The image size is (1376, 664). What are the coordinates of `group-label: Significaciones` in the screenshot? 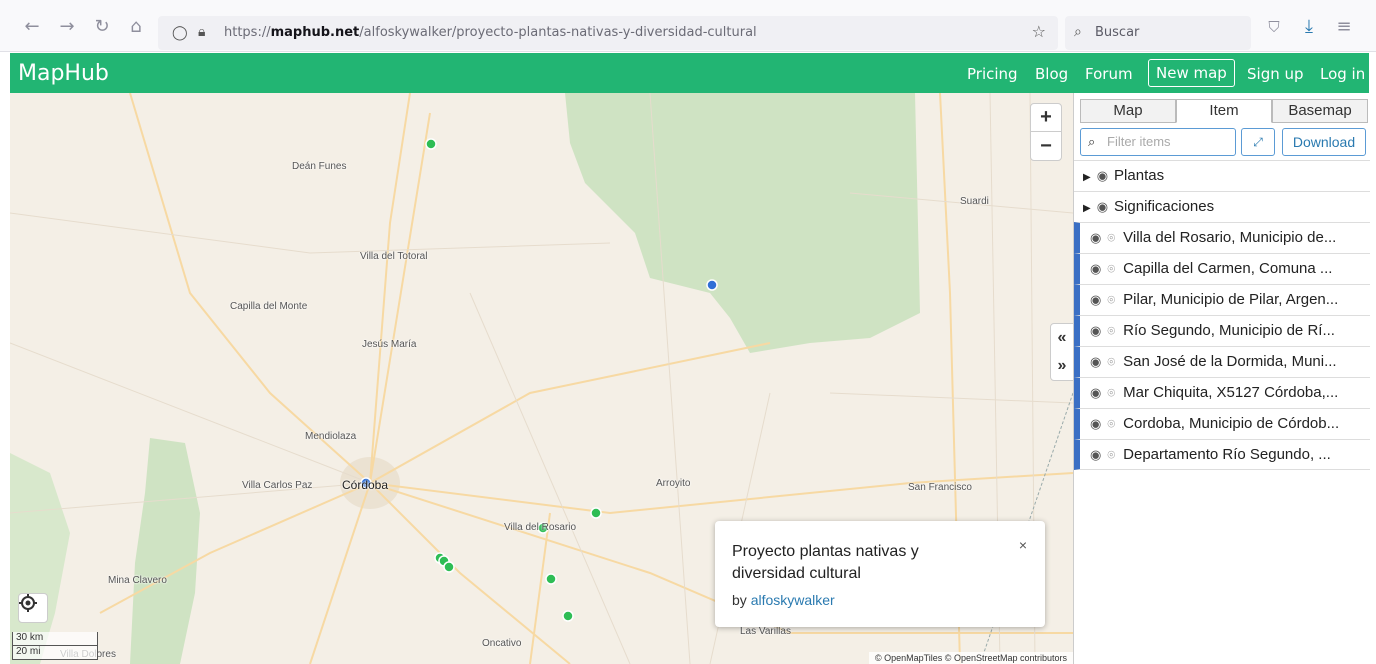 It's located at (1164, 206).